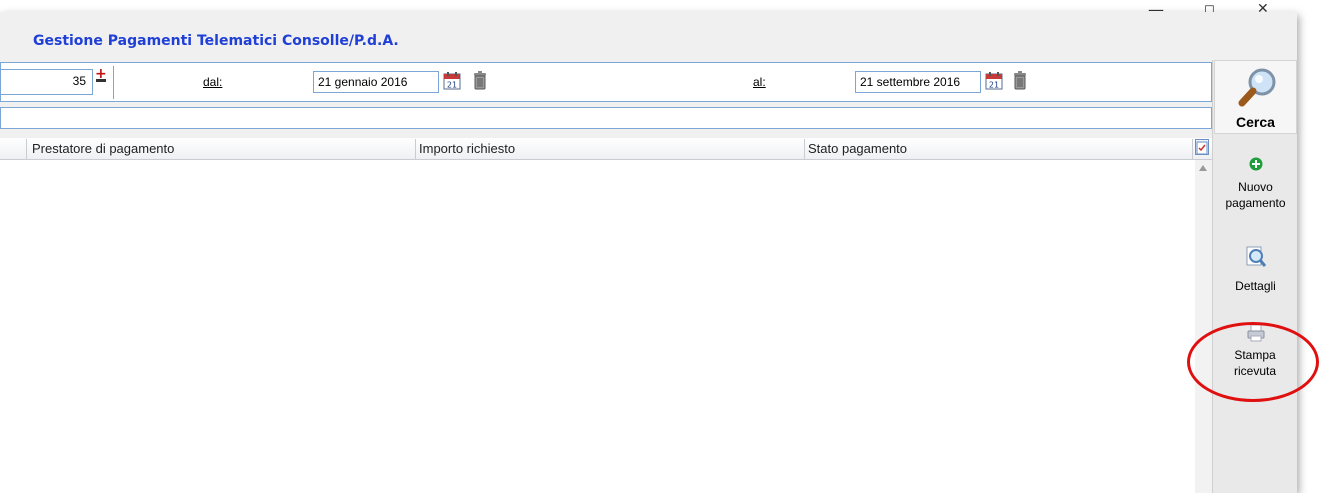 The height and width of the screenshot is (493, 1319). What do you see at coordinates (212, 82) in the screenshot?
I see `from-date-label: dal:` at bounding box center [212, 82].